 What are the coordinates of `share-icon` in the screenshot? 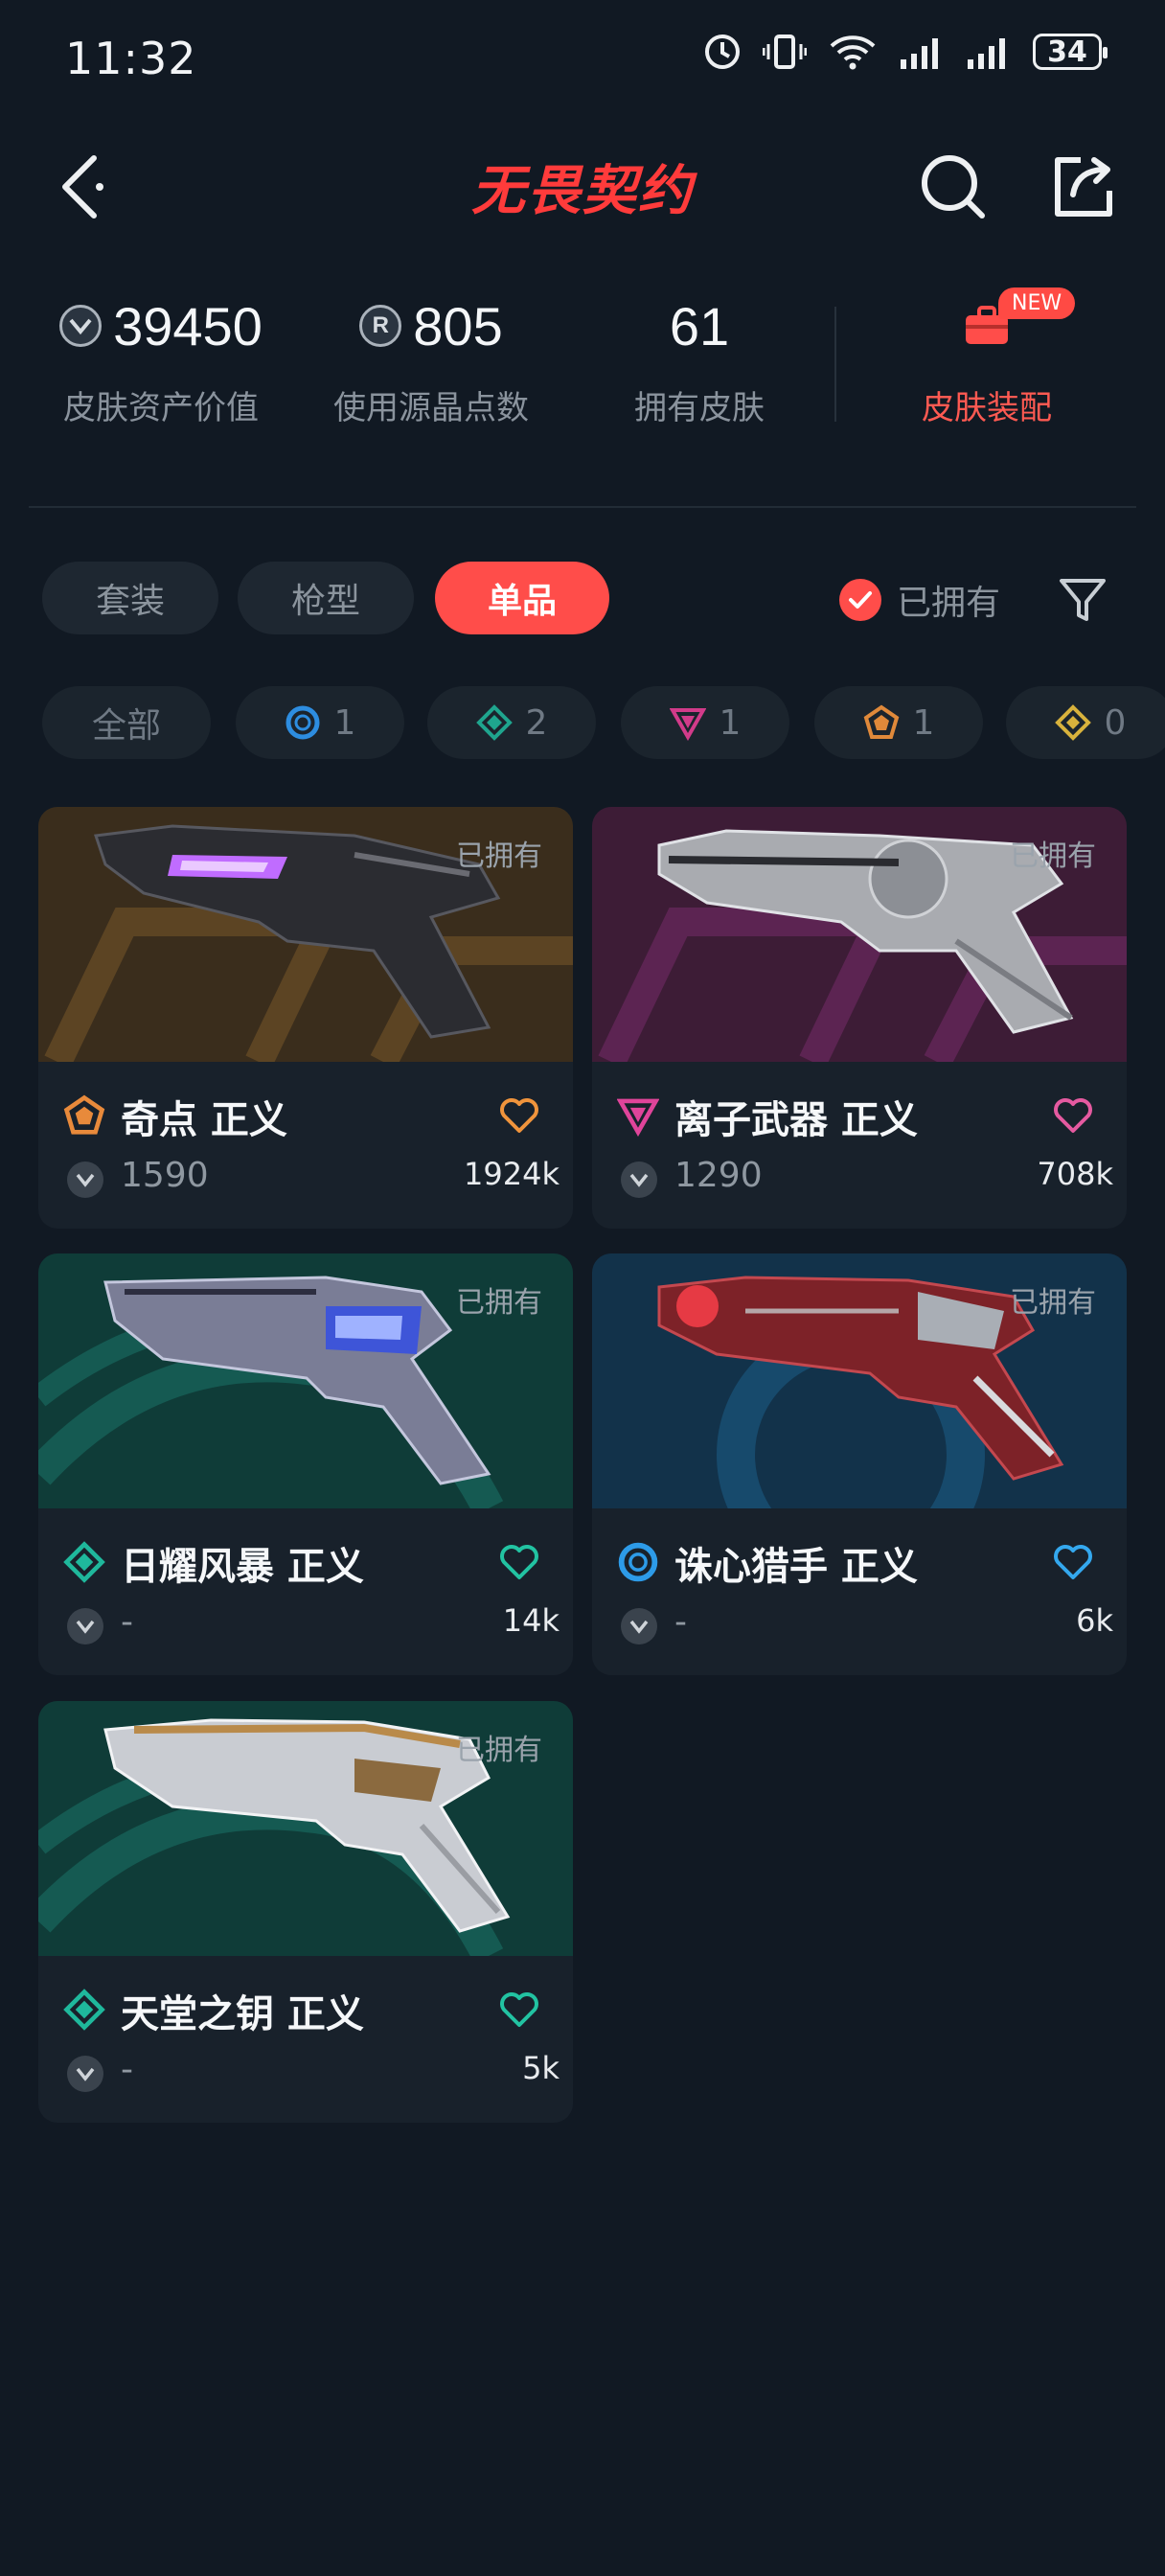 It's located at (1083, 187).